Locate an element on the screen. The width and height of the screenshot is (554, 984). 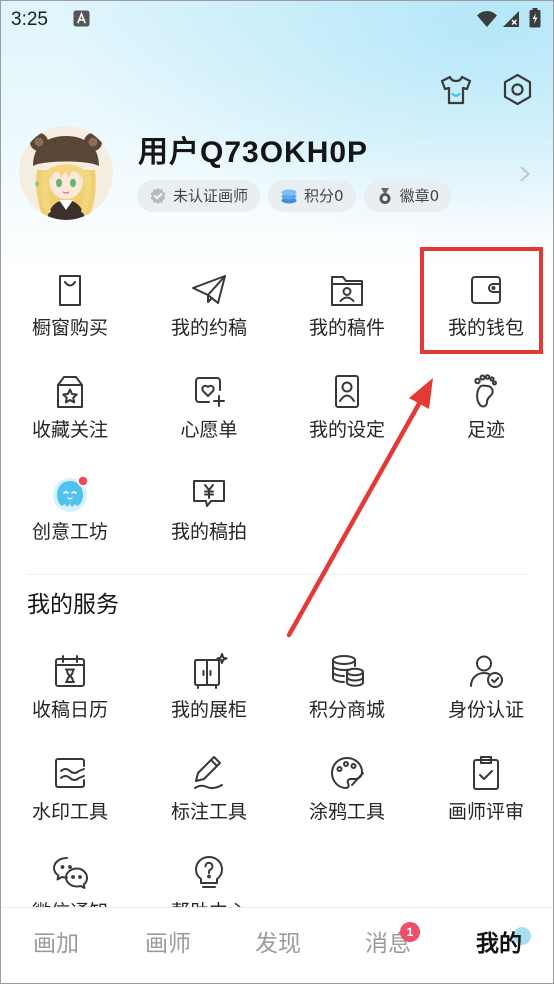
footprint-icon is located at coordinates (486, 391).